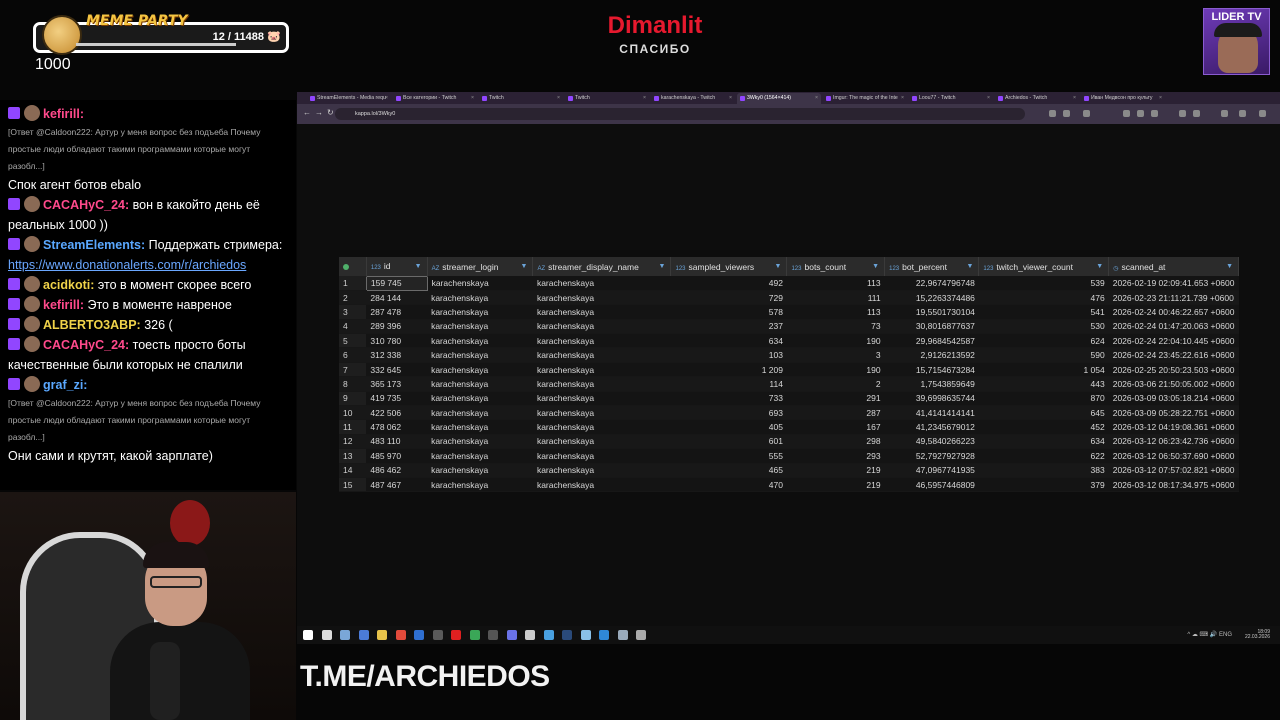 Image resolution: width=1280 pixels, height=720 pixels. Describe the element at coordinates (480, 266) in the screenshot. I see `column-header-streamer-login: AZ streamer_login ▼` at that location.